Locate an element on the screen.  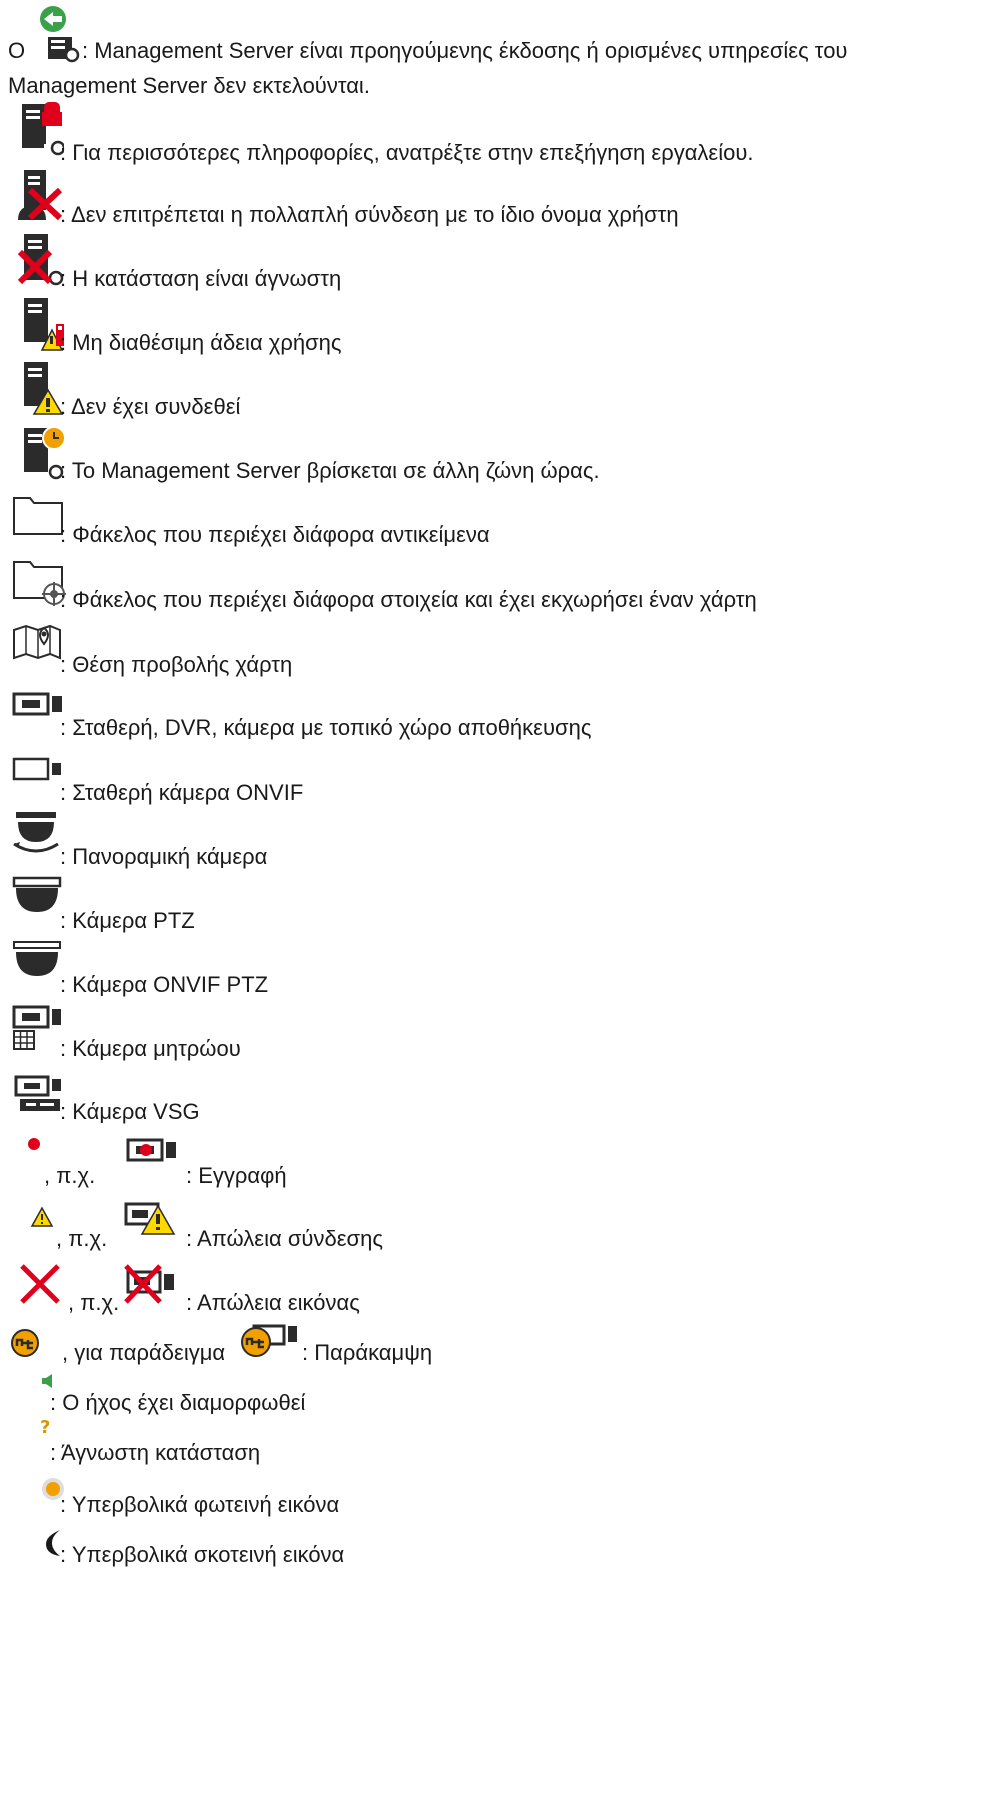
question-mark-icon: ? is located at coordinates (45, 1426).